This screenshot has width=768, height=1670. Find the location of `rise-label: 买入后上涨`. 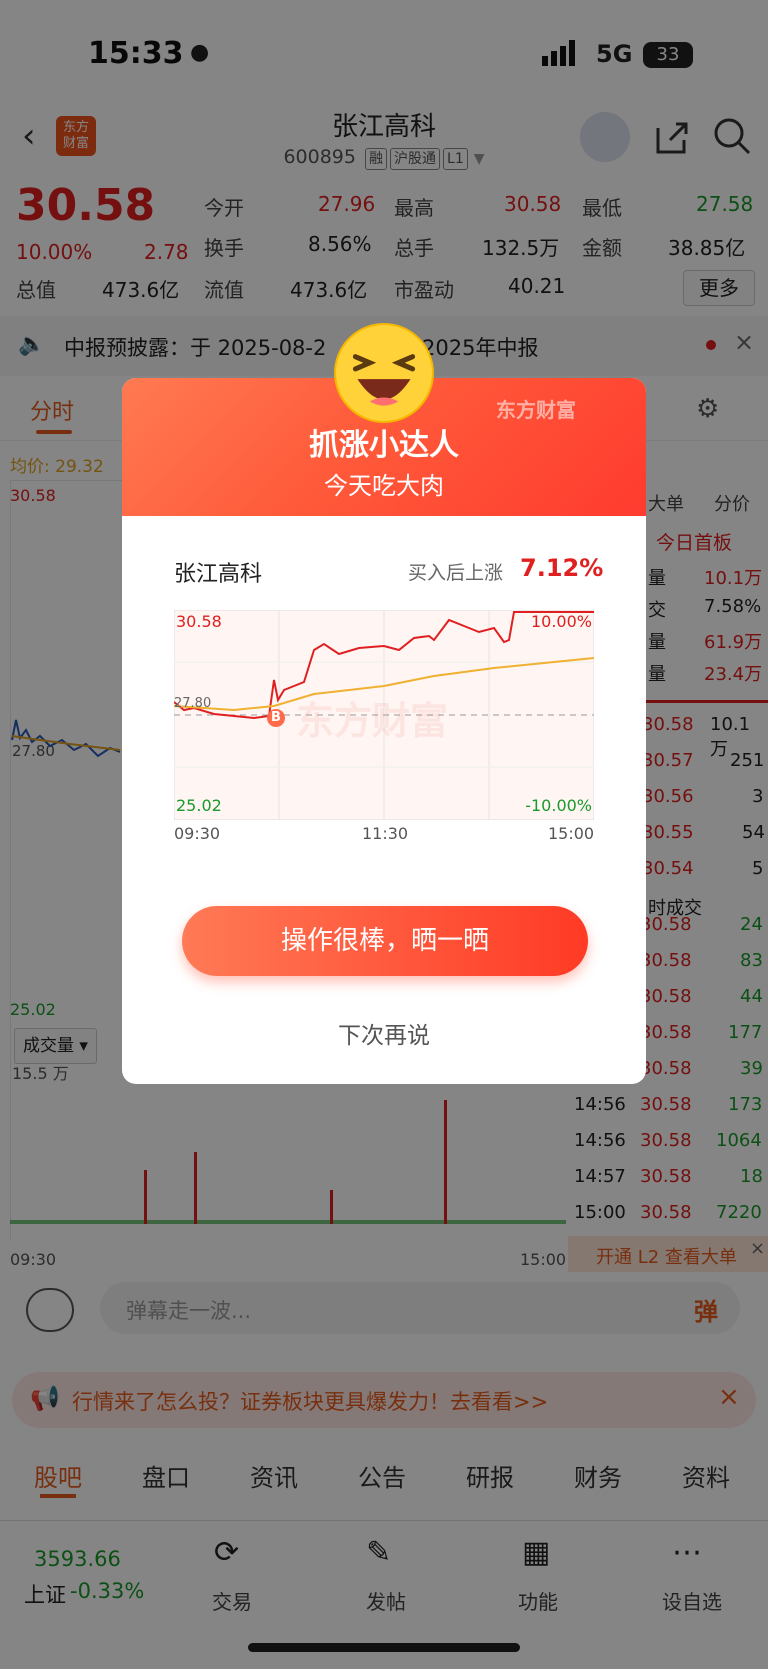

rise-label: 买入后上涨 is located at coordinates (456, 573).